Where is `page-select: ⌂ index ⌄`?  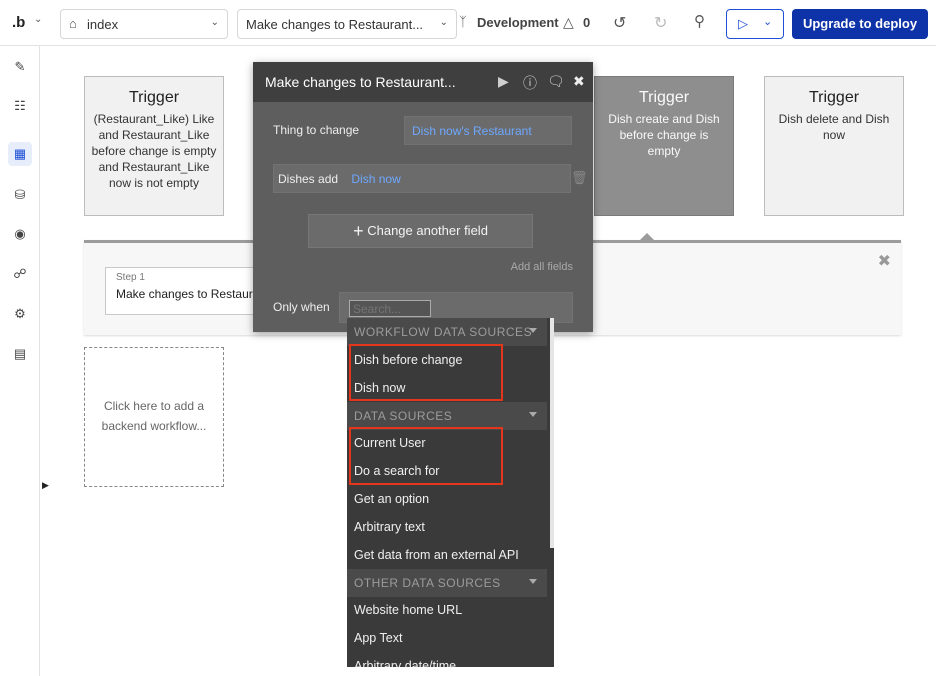
page-select: ⌂ index ⌄ is located at coordinates (144, 24).